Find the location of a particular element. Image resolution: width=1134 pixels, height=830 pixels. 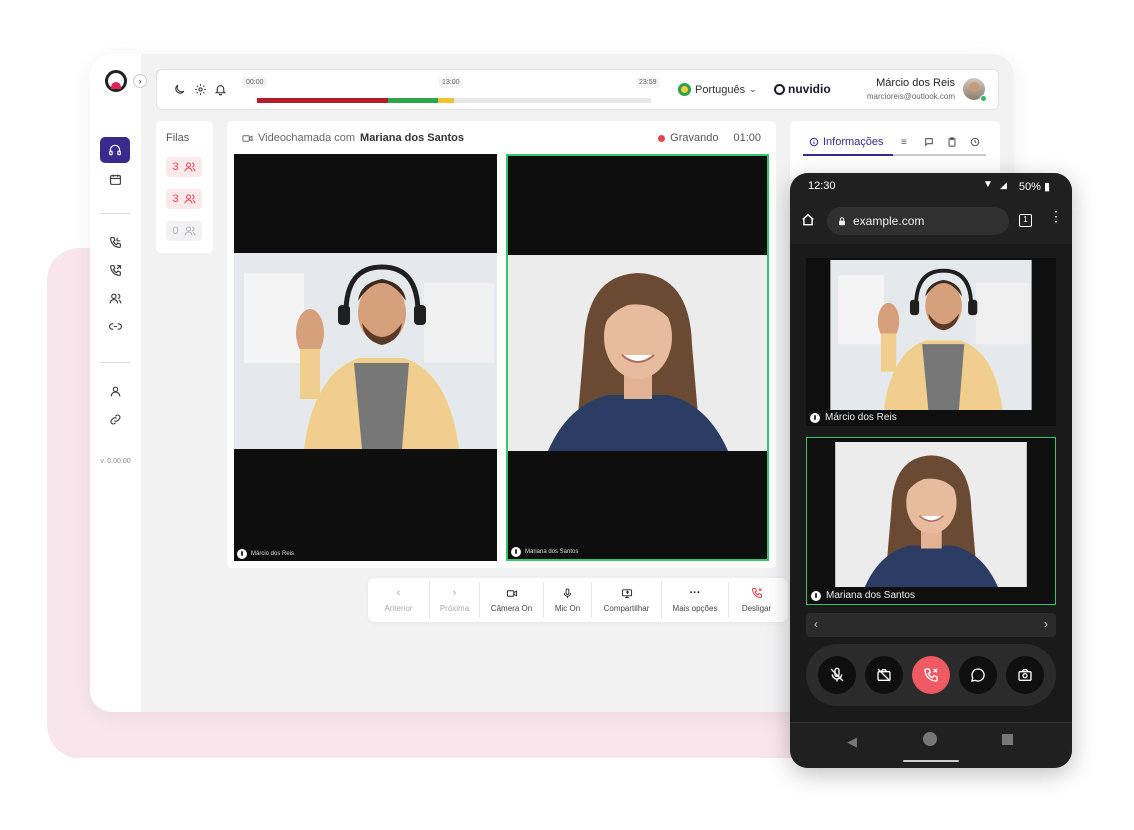

user-email: marcioreis@outlook.com is located at coordinates (910, 96).